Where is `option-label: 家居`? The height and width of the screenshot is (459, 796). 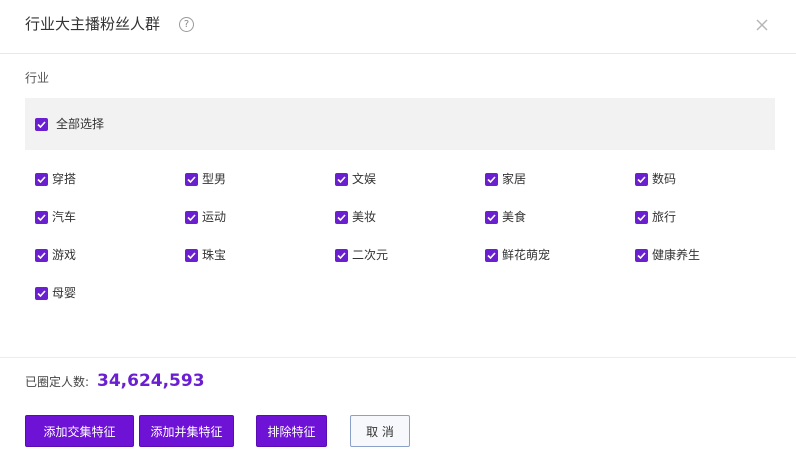 option-label: 家居 is located at coordinates (514, 179).